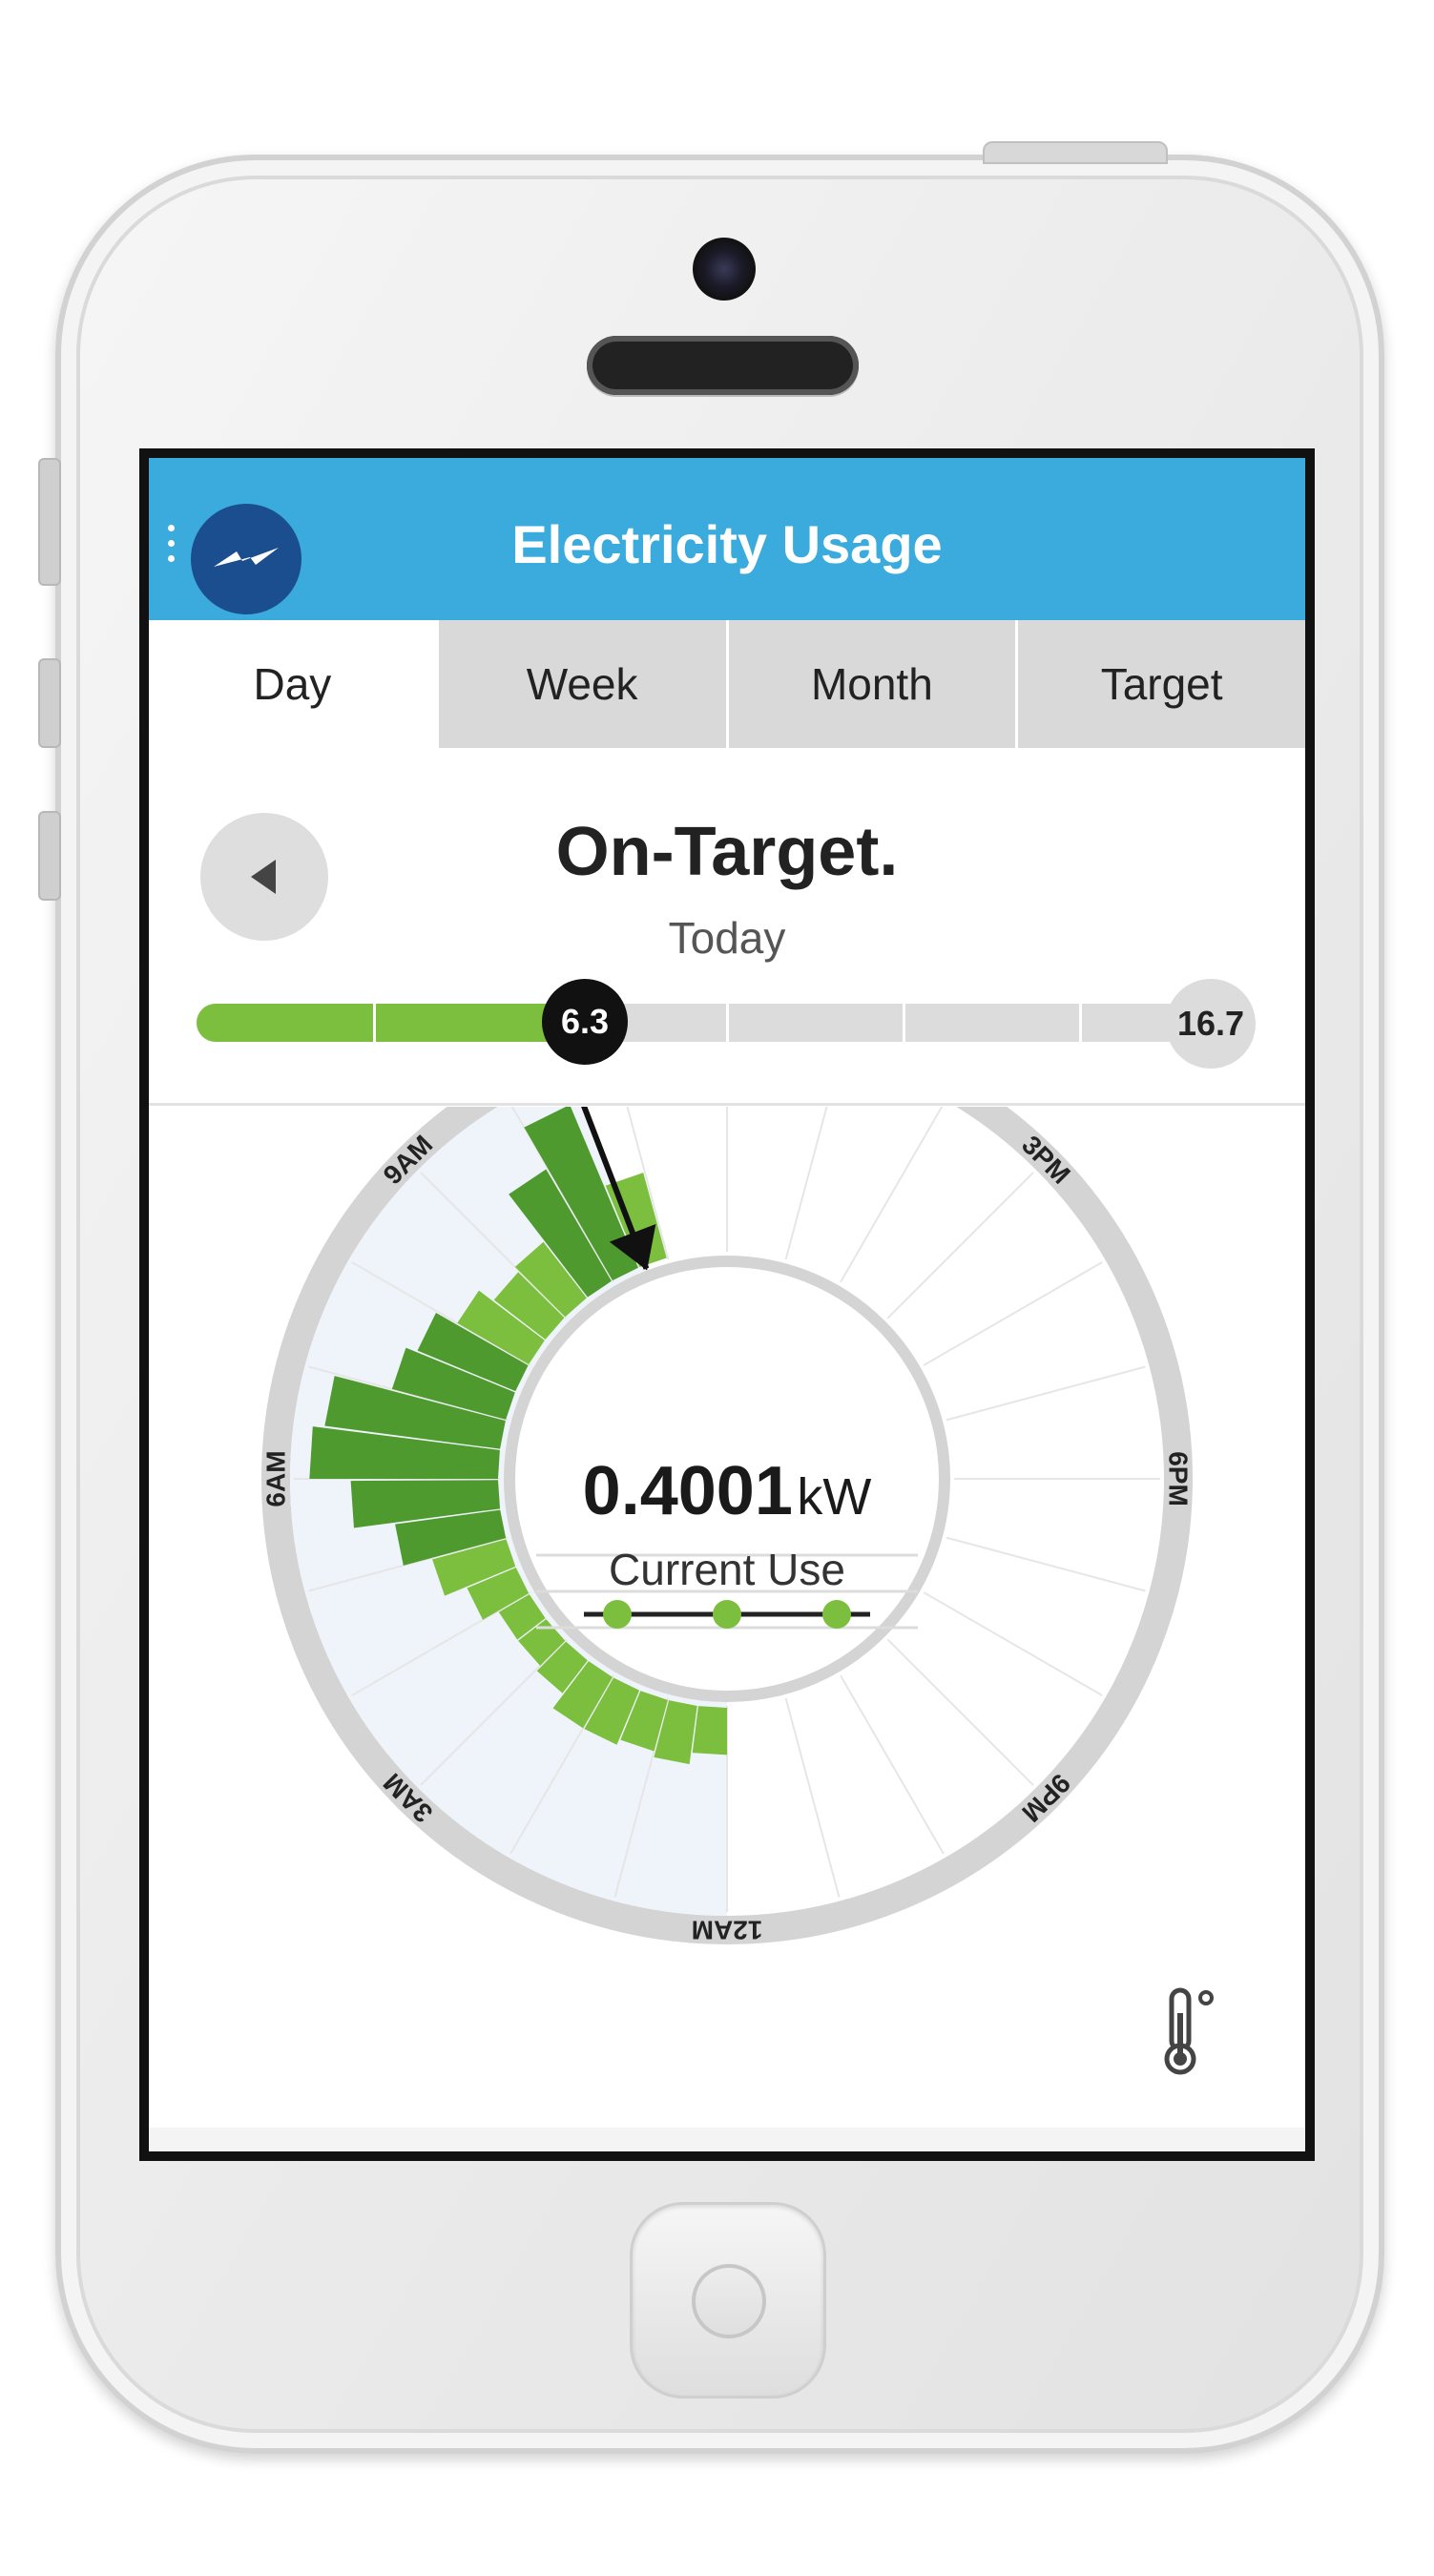 The height and width of the screenshot is (2576, 1434). Describe the element at coordinates (727, 852) in the screenshot. I see `status-title: On-Target.` at that location.